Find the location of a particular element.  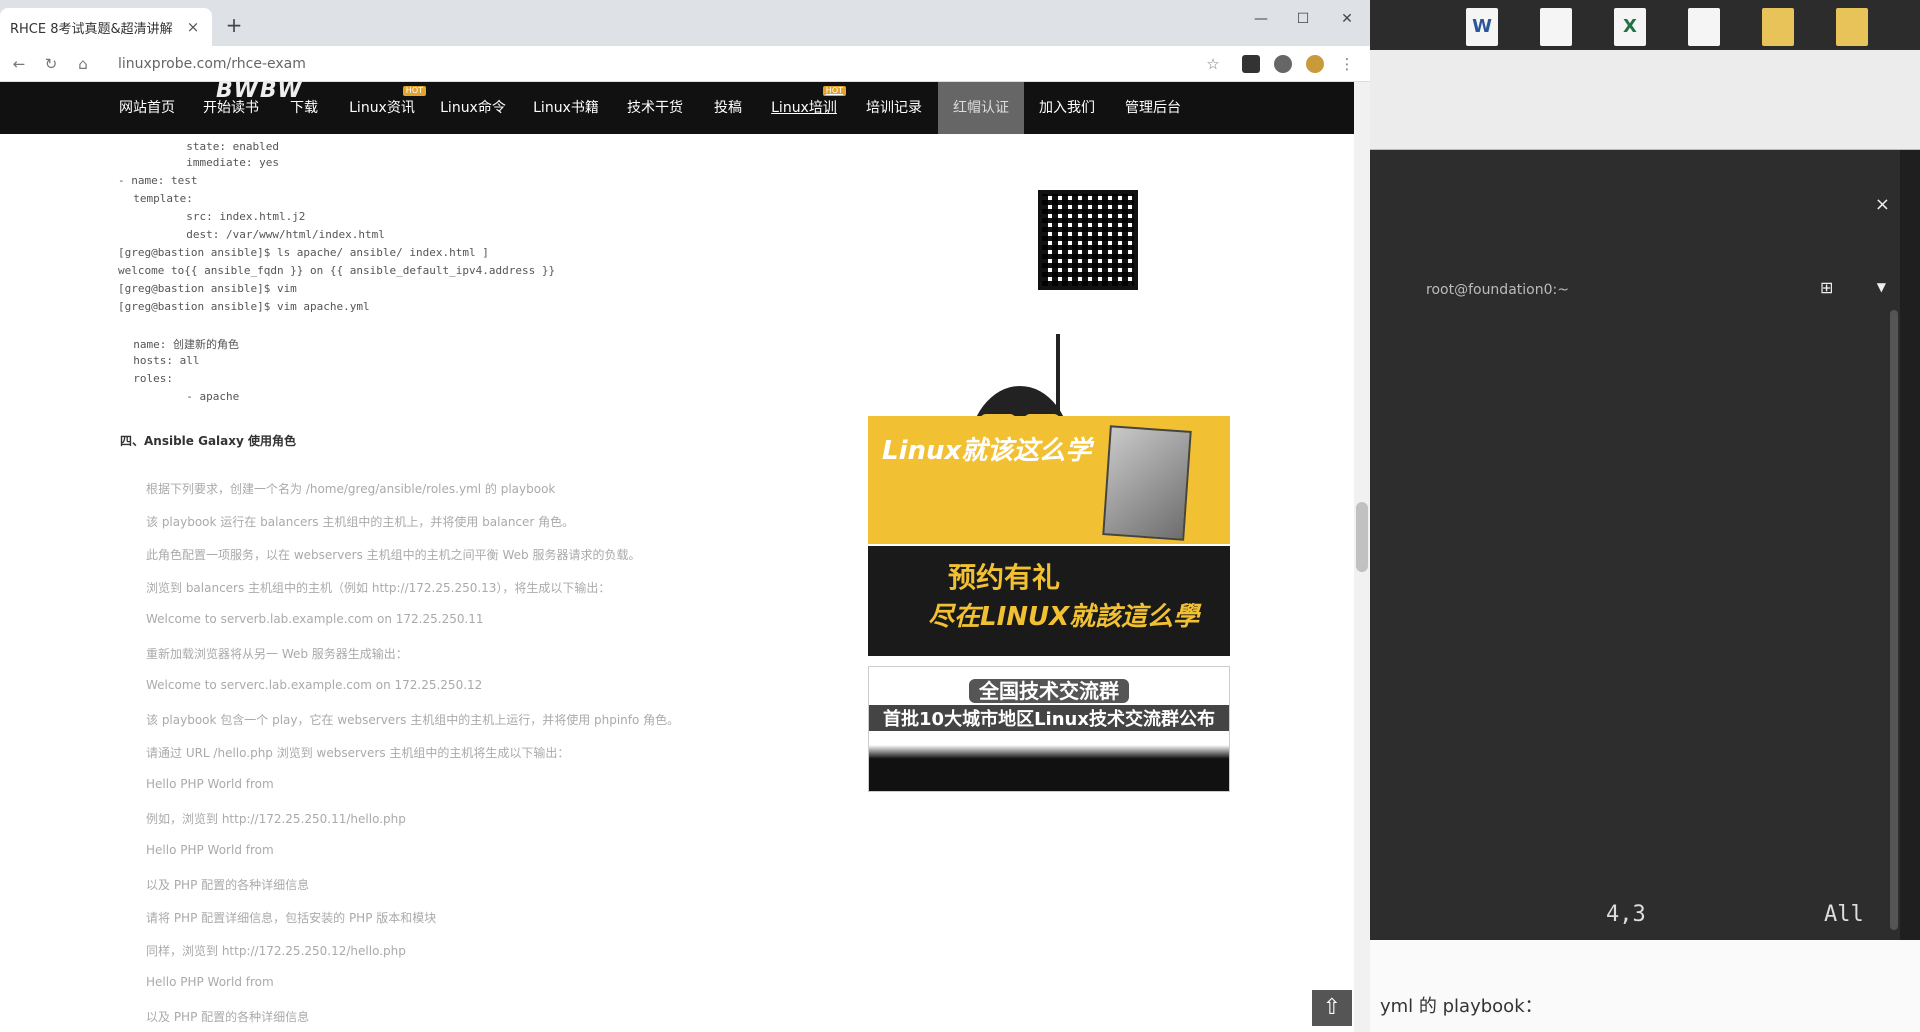

nav-admin: 管理后台 is located at coordinates (1153, 108).